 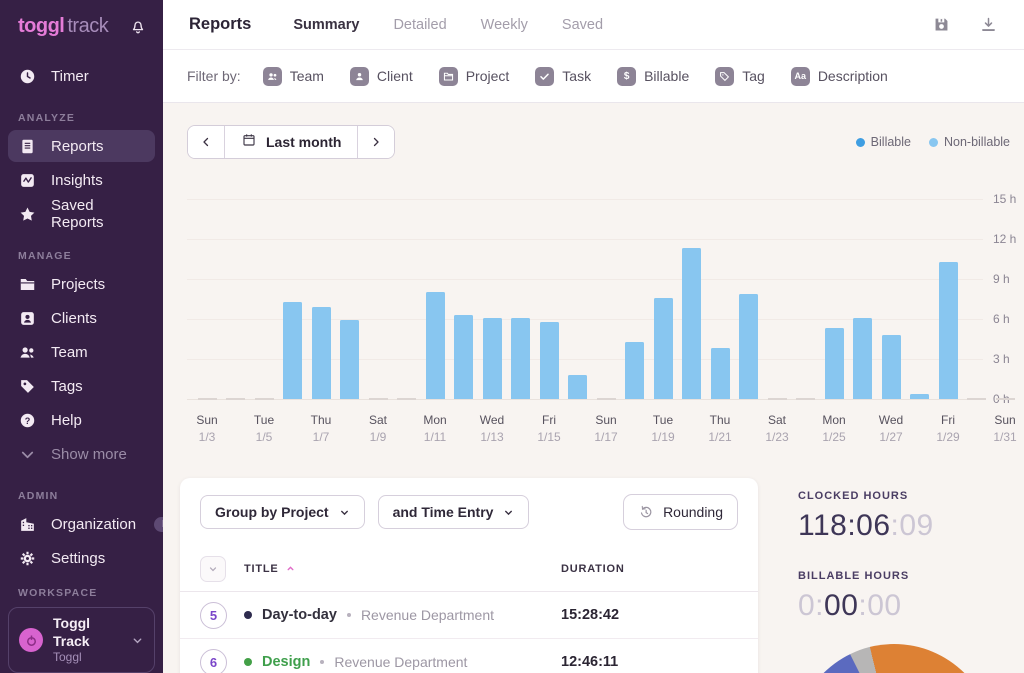 I want to click on row-main: Design Revenue Department, so click(x=402, y=662).